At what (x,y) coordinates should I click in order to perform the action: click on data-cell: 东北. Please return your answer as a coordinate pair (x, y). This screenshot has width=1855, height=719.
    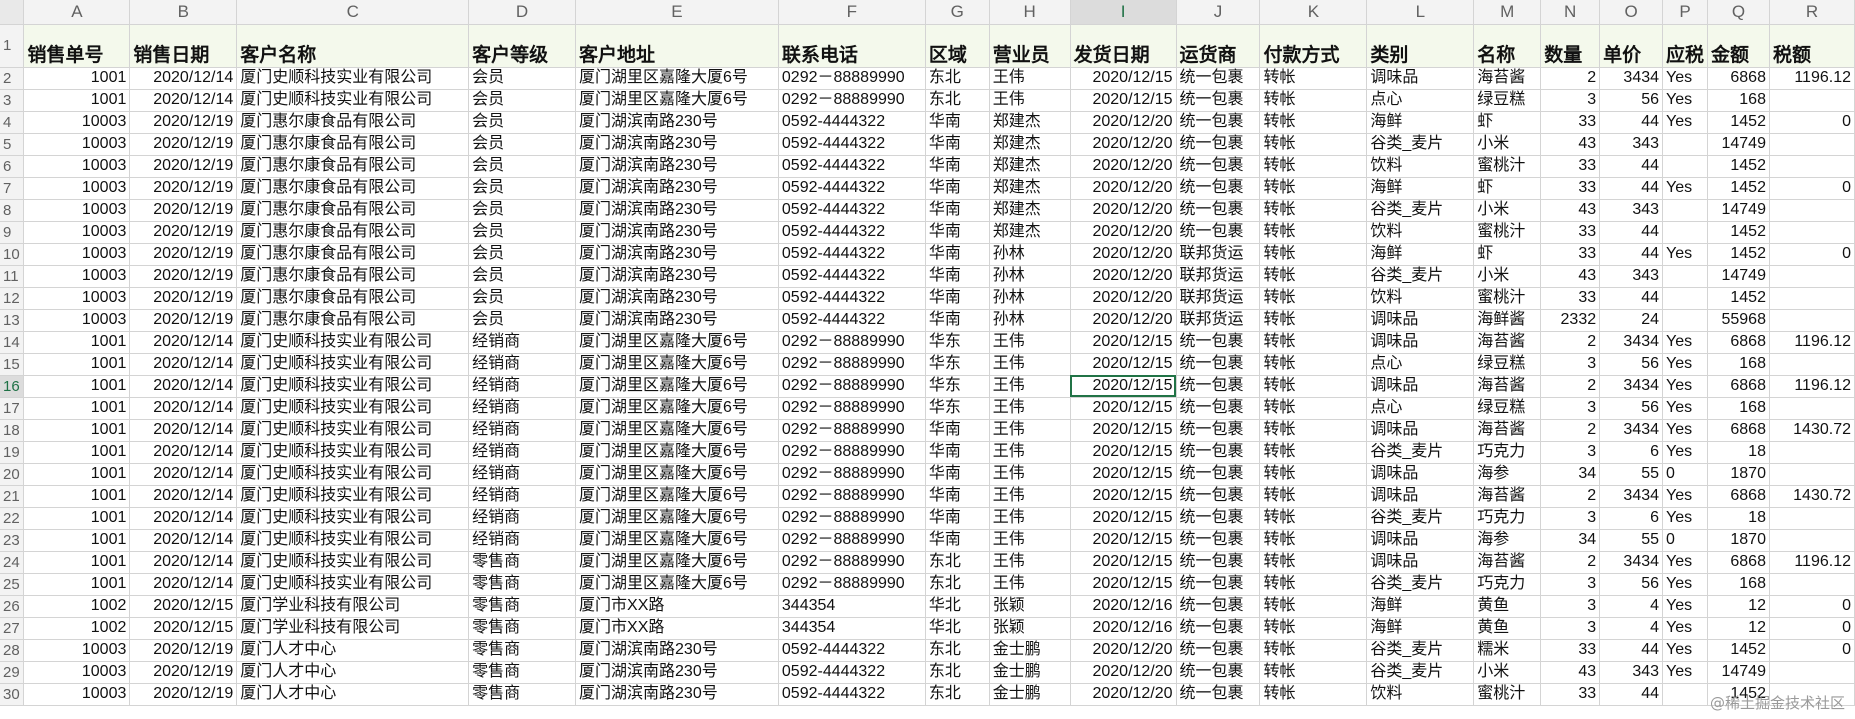
    Looking at the image, I should click on (957, 694).